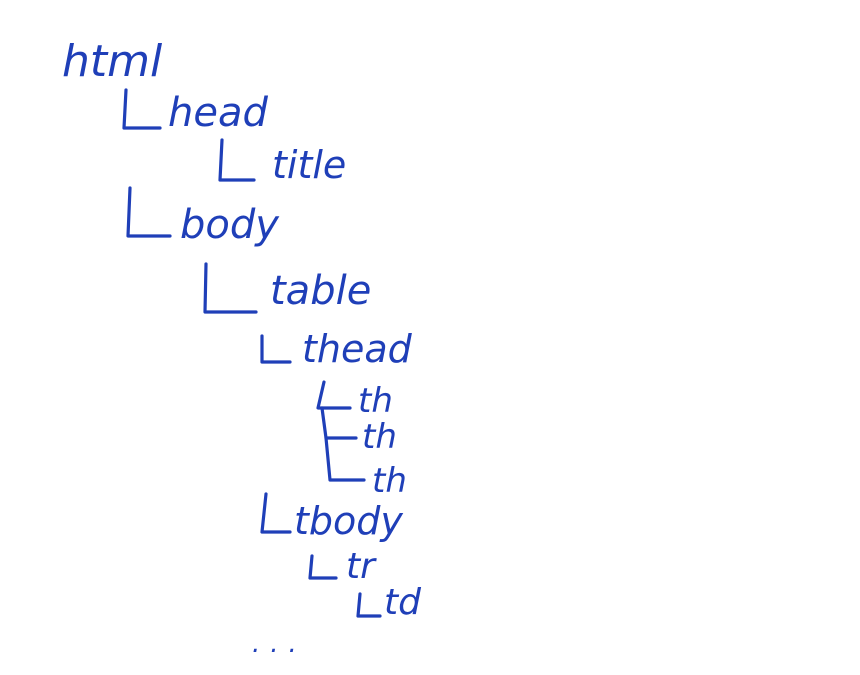 The image size is (860, 675). I want to click on connector-head, so click(142, 109).